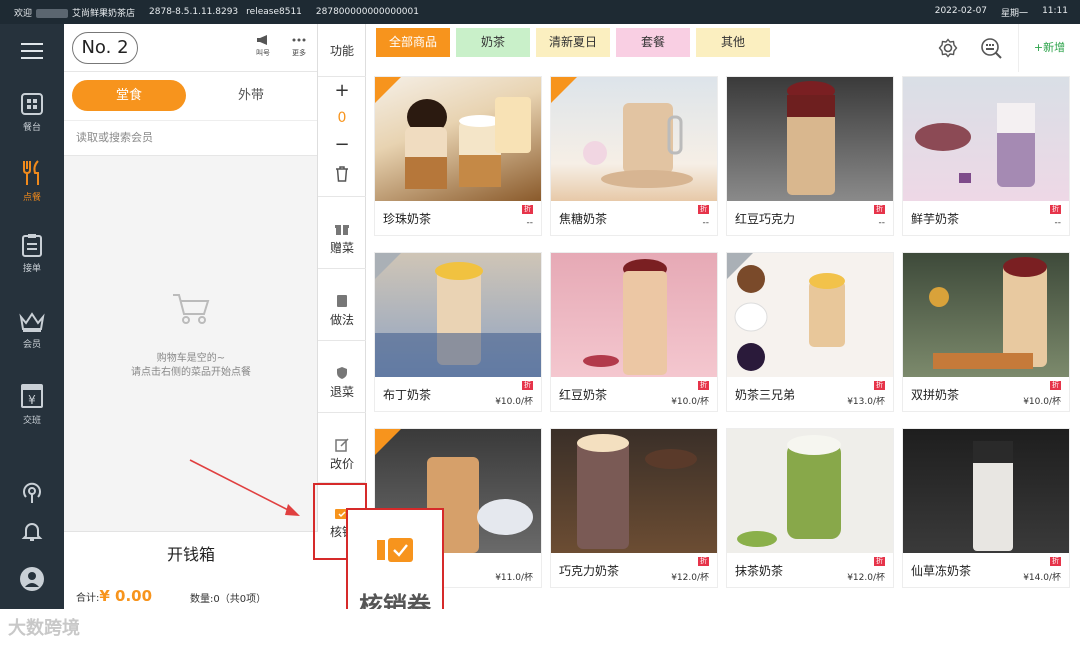 The height and width of the screenshot is (647, 1080). I want to click on sidebar-item-shift: ¥ 交班, so click(32, 404).